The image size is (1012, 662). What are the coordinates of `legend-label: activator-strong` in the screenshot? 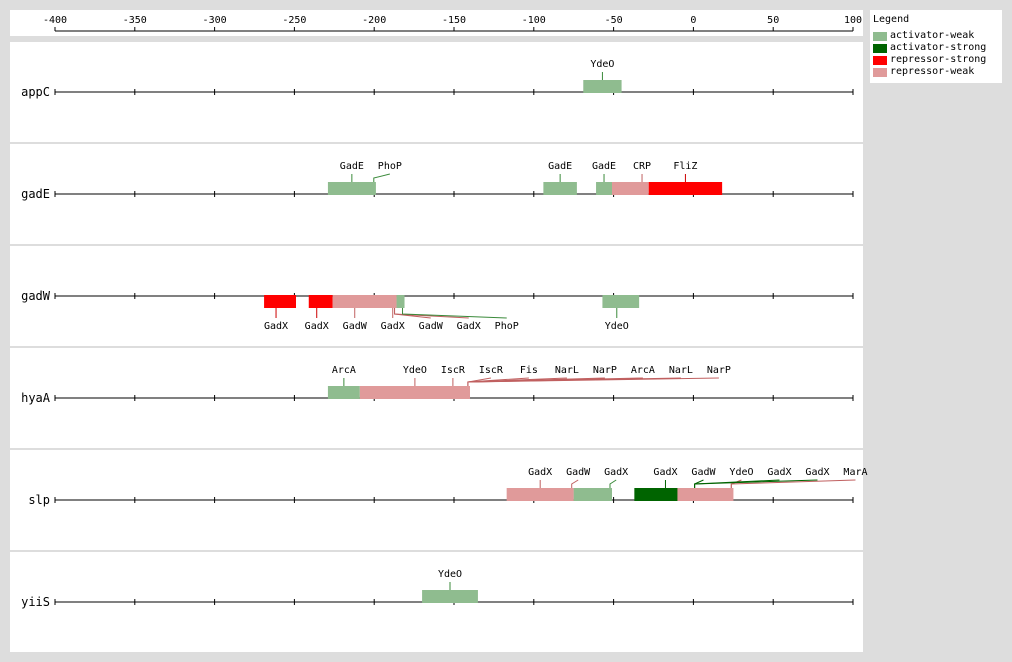 It's located at (938, 47).